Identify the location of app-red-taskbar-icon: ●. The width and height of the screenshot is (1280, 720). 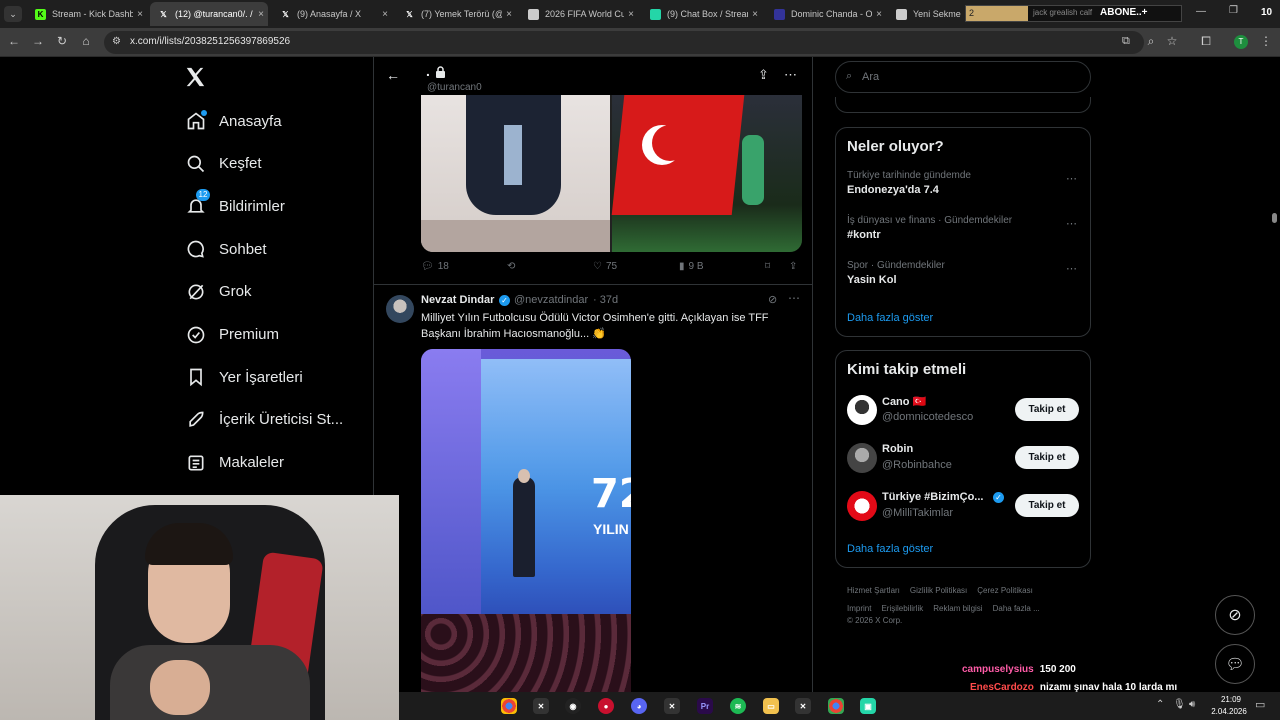
(606, 706).